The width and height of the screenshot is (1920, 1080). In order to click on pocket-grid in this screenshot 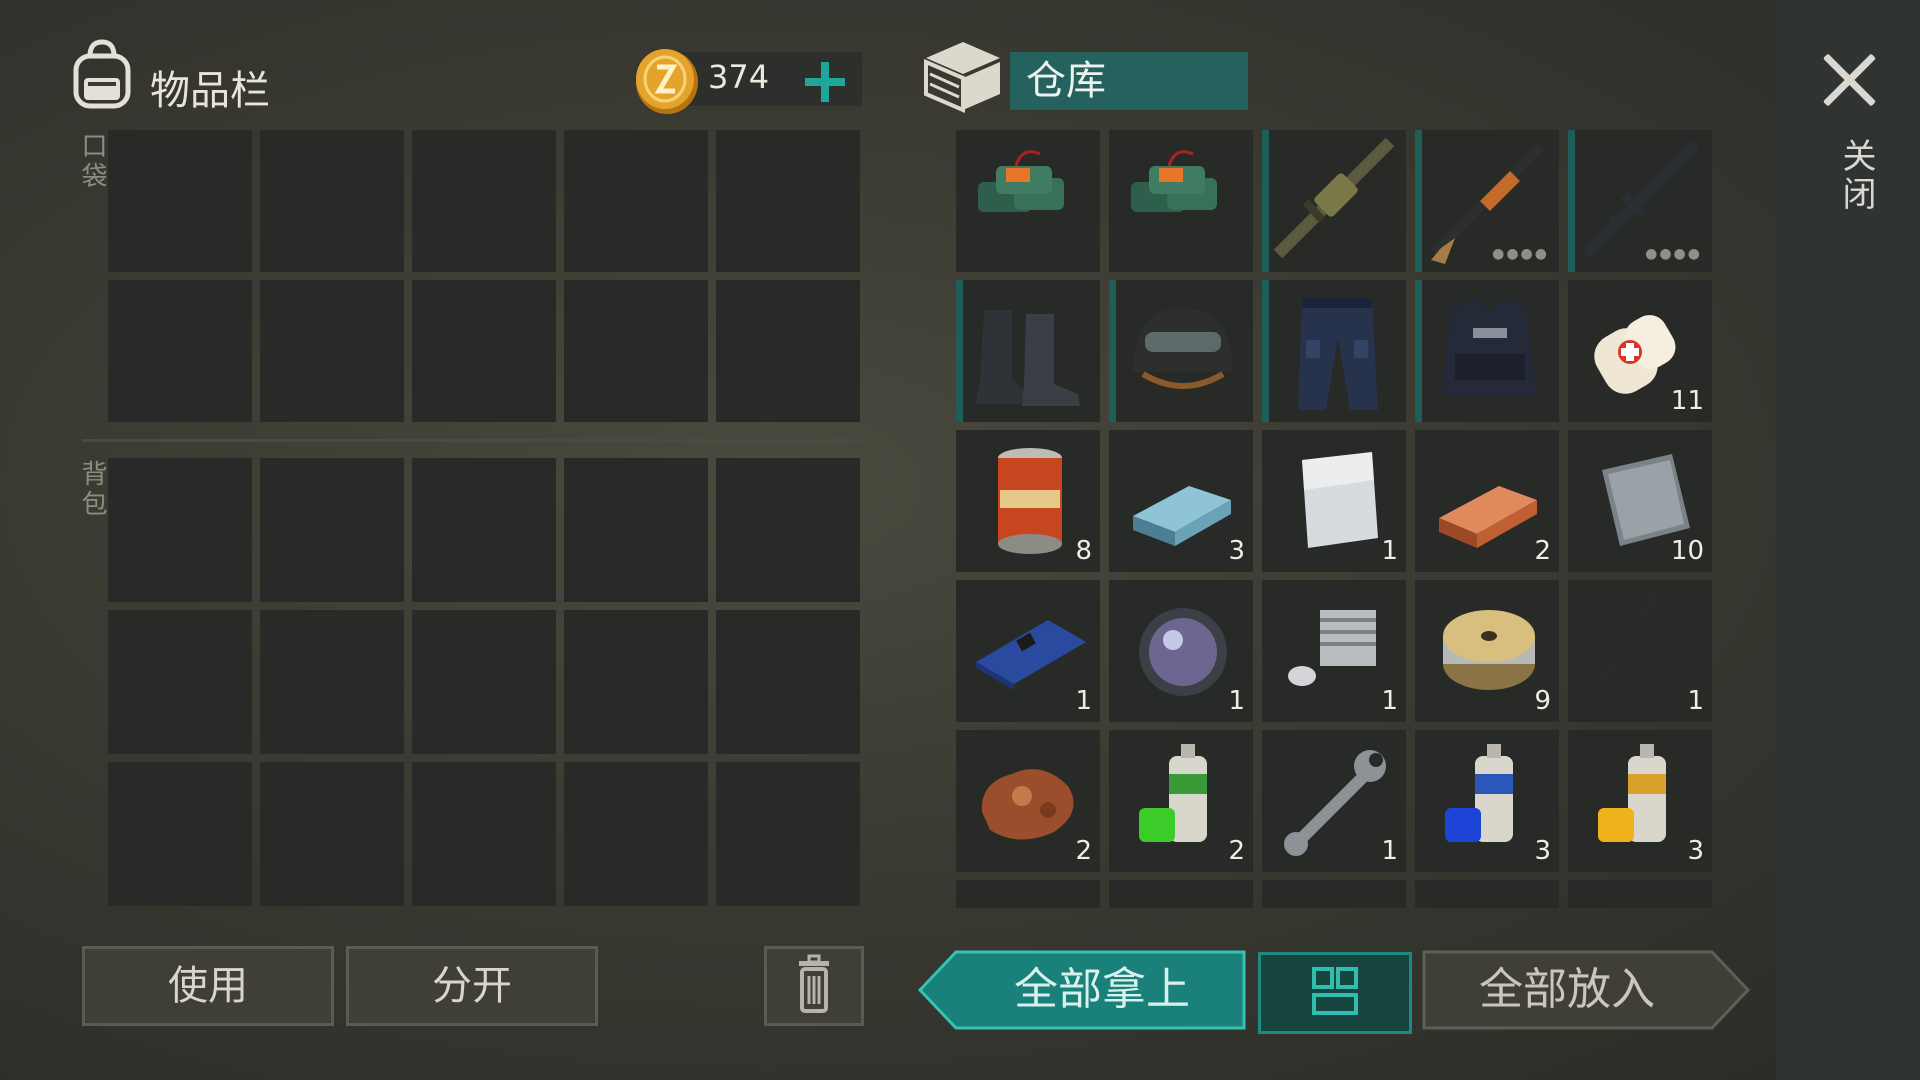, I will do `click(484, 276)`.